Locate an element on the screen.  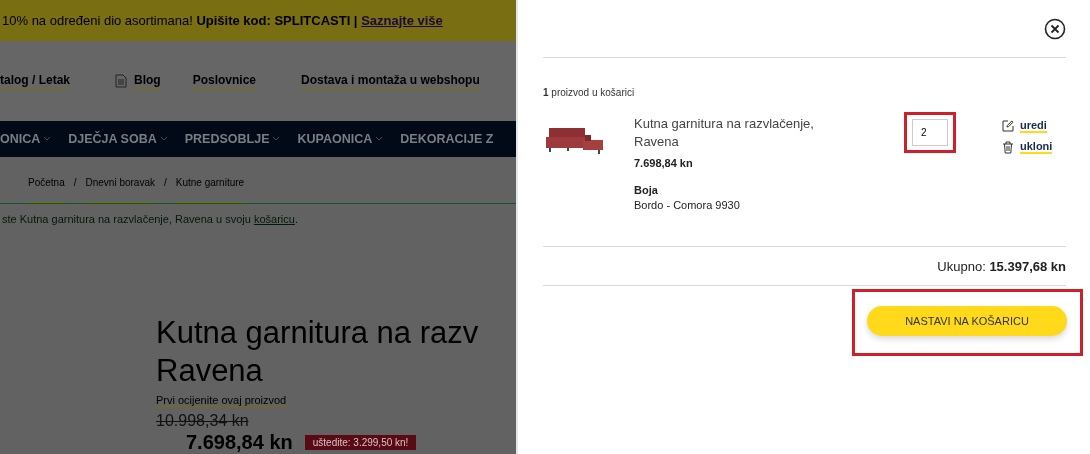
cart-link: košaricu is located at coordinates (274, 218).